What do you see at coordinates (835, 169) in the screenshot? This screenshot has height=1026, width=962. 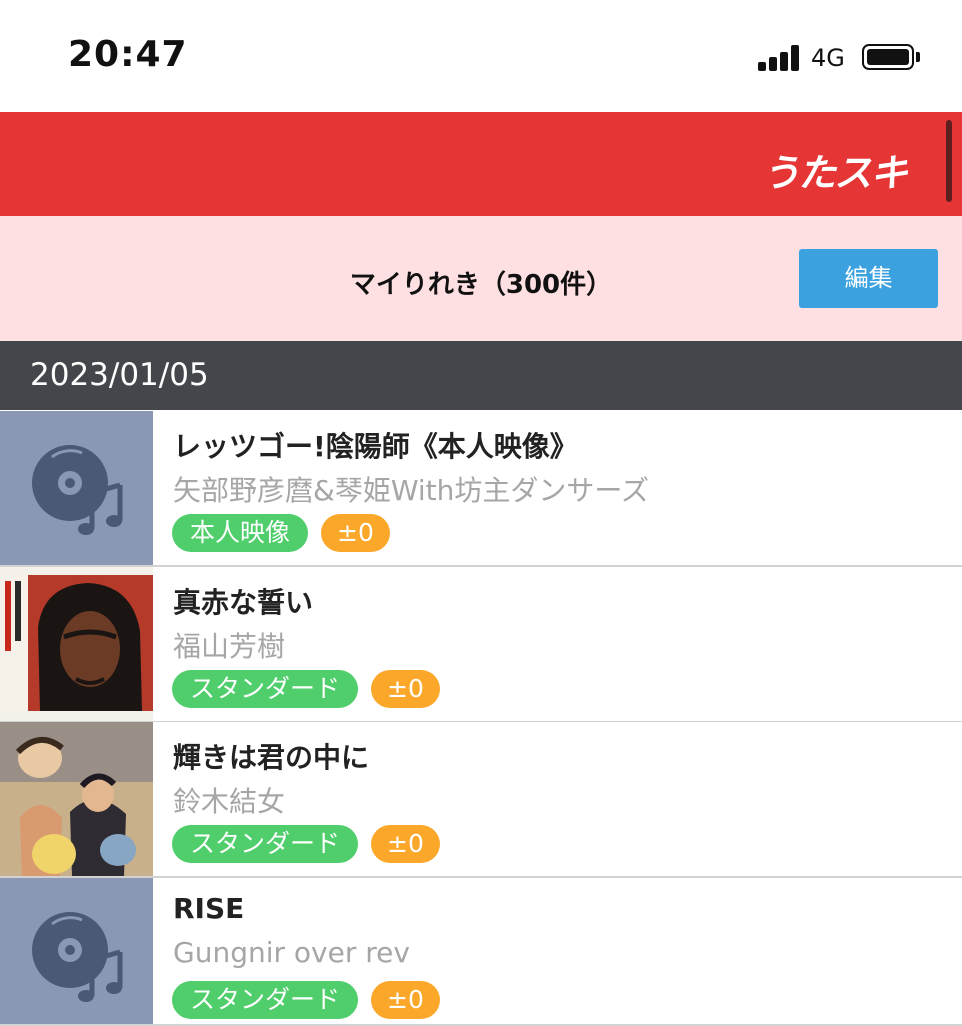 I see `brand-logo: うたスキ` at bounding box center [835, 169].